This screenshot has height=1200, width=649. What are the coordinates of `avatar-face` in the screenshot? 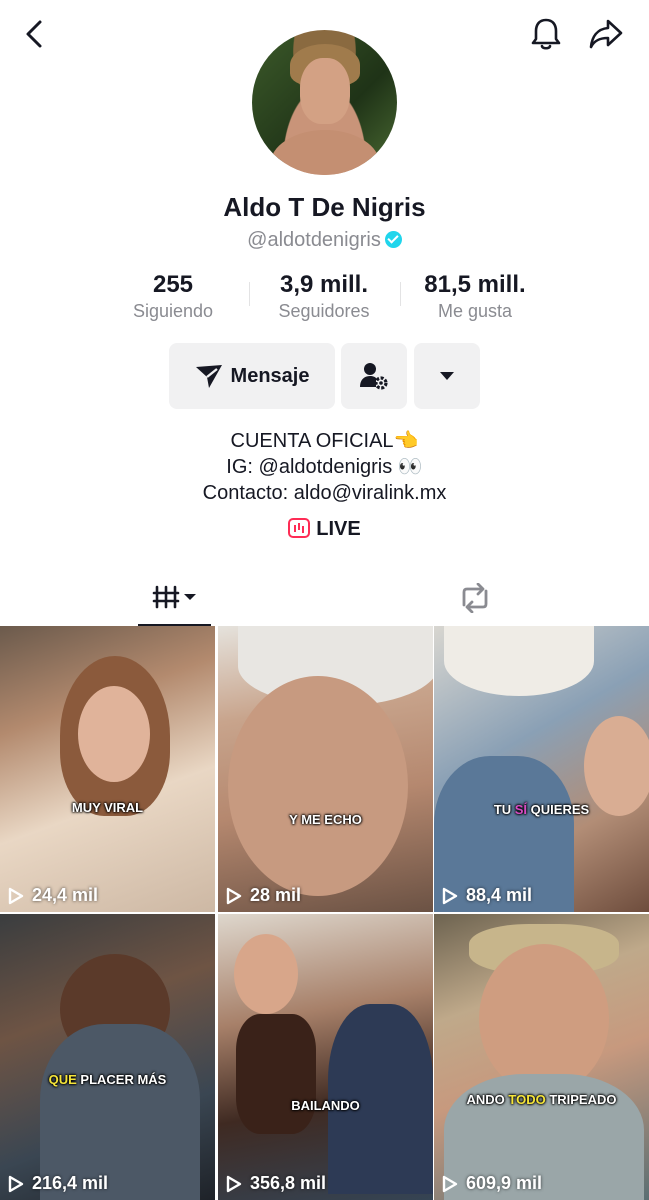 It's located at (325, 91).